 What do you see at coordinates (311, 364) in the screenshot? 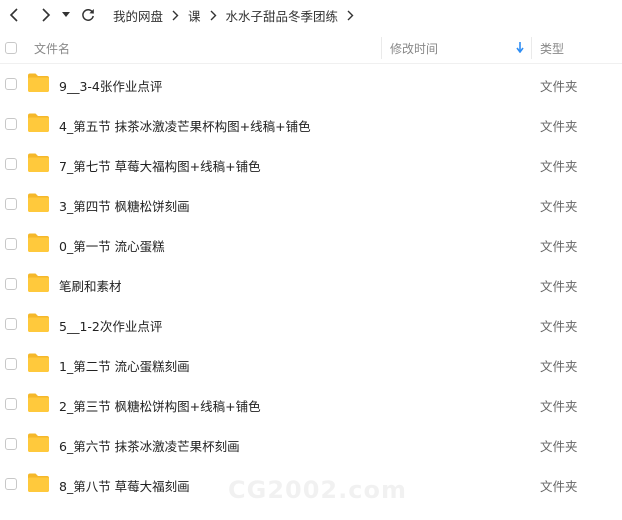
I see `file-row: 1_第二节 流心蛋糕刻画 文件夹` at bounding box center [311, 364].